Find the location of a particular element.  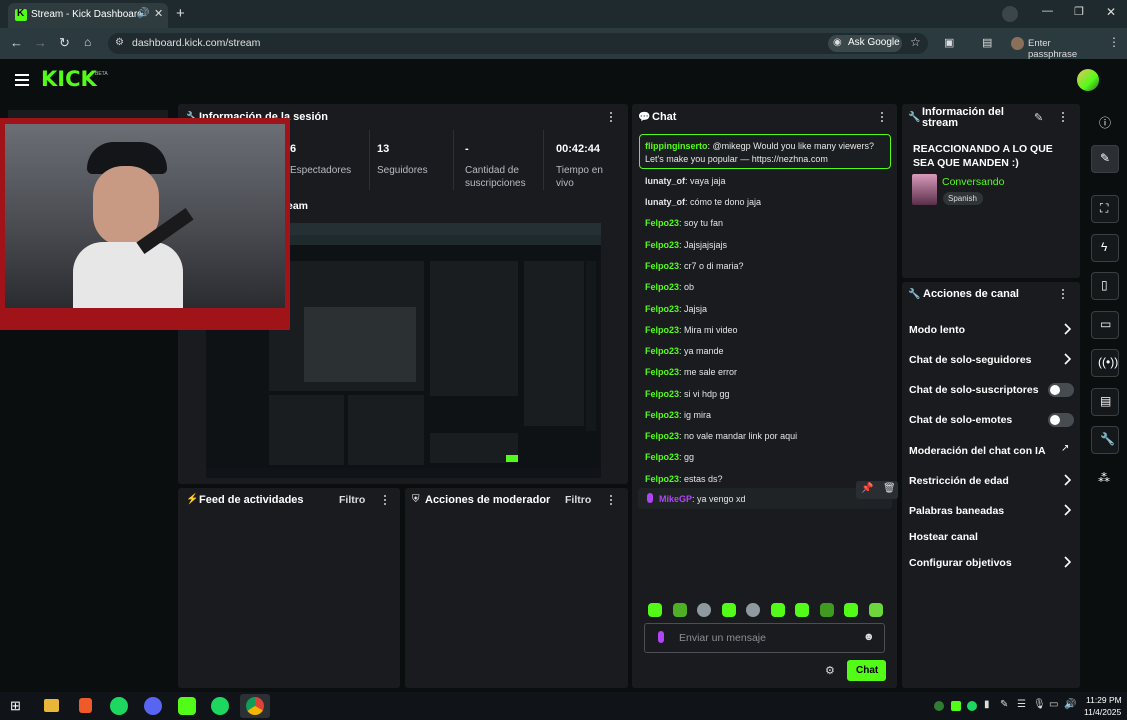

tab-close-icon: ✕ is located at coordinates (158, 13).